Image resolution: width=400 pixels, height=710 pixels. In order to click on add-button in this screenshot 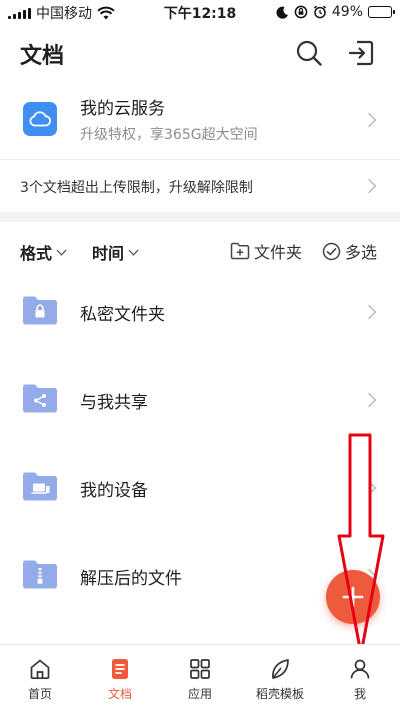, I will do `click(353, 597)`.